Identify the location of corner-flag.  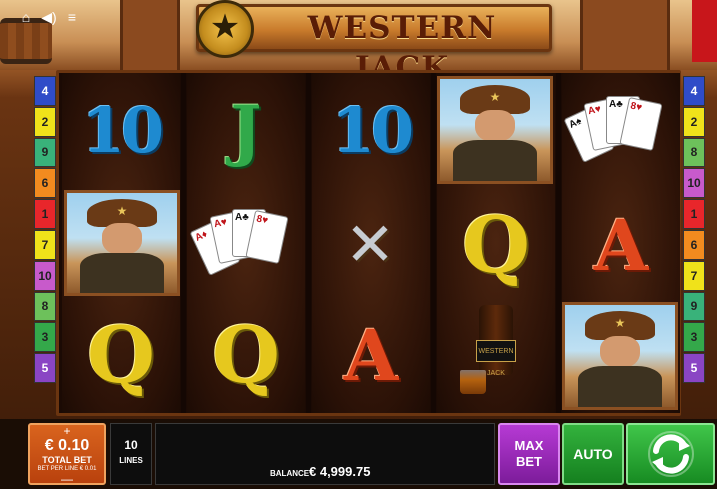
(704, 31).